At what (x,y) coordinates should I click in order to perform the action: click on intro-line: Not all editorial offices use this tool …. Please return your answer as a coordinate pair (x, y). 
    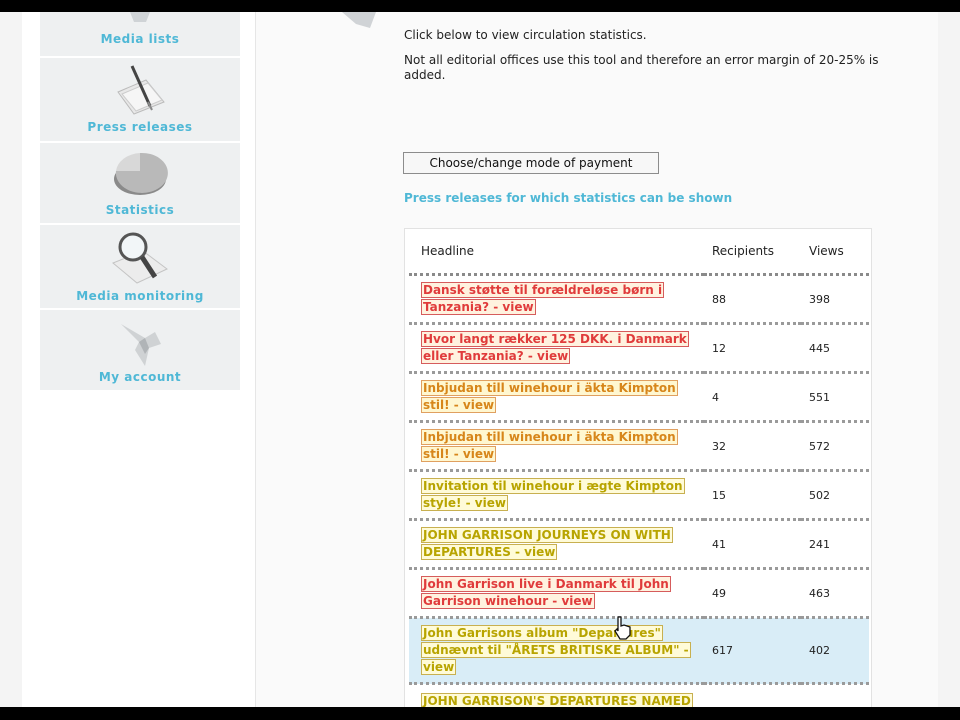
    Looking at the image, I should click on (641, 67).